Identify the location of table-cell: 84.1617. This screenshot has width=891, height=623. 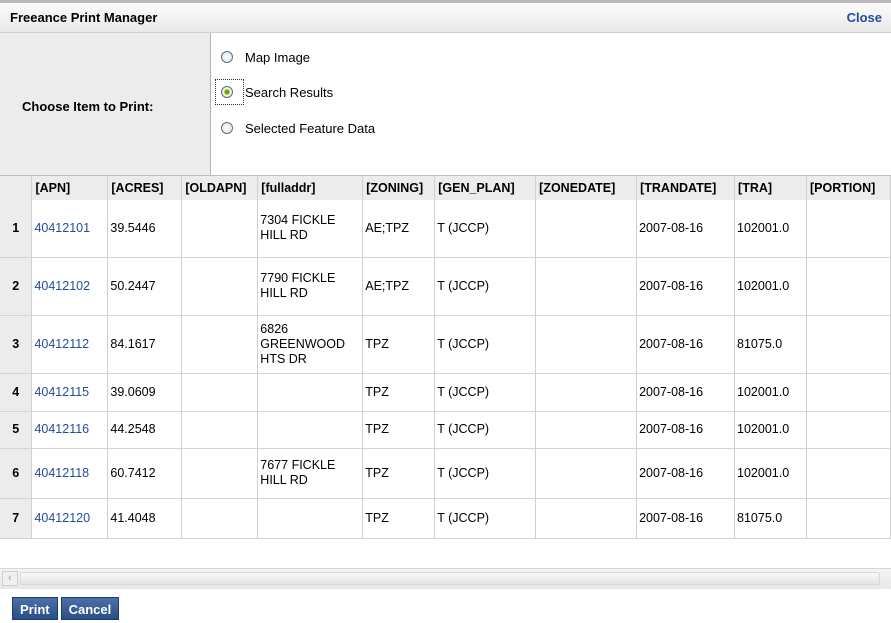
(145, 344).